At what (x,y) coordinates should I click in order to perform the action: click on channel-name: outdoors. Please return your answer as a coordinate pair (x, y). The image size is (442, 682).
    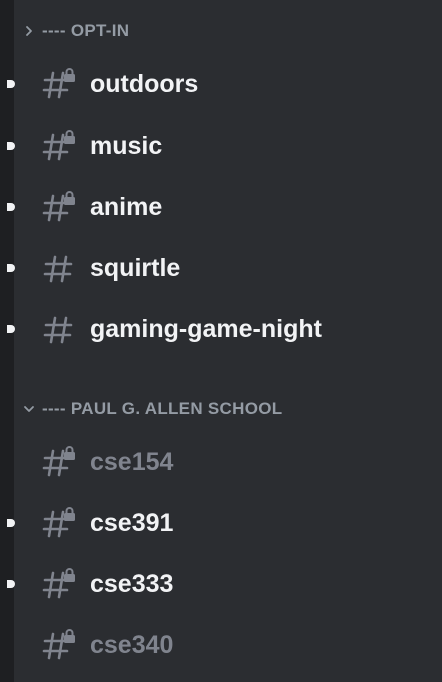
    Looking at the image, I should click on (144, 84).